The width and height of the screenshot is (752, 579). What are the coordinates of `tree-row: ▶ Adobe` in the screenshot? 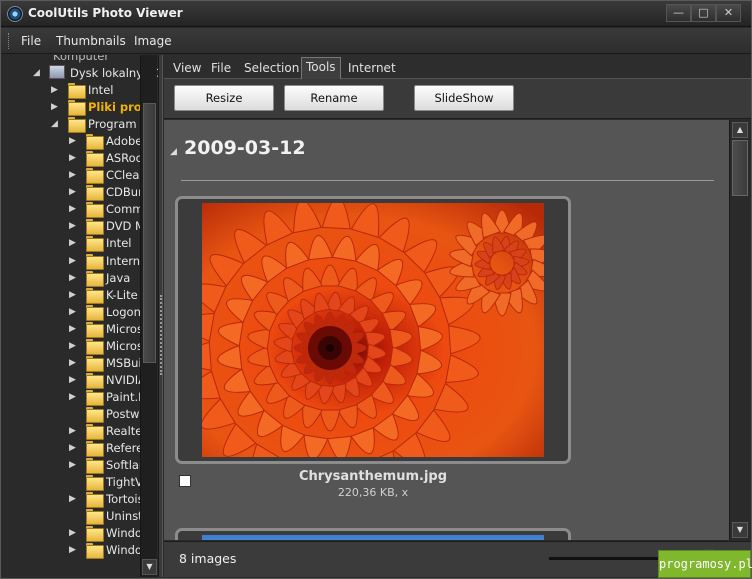 It's located at (71, 142).